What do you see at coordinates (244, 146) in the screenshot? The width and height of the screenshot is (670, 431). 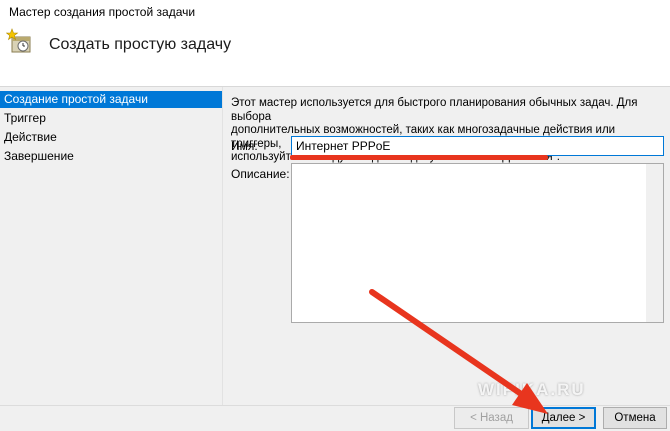 I see `name-label: Имя:` at bounding box center [244, 146].